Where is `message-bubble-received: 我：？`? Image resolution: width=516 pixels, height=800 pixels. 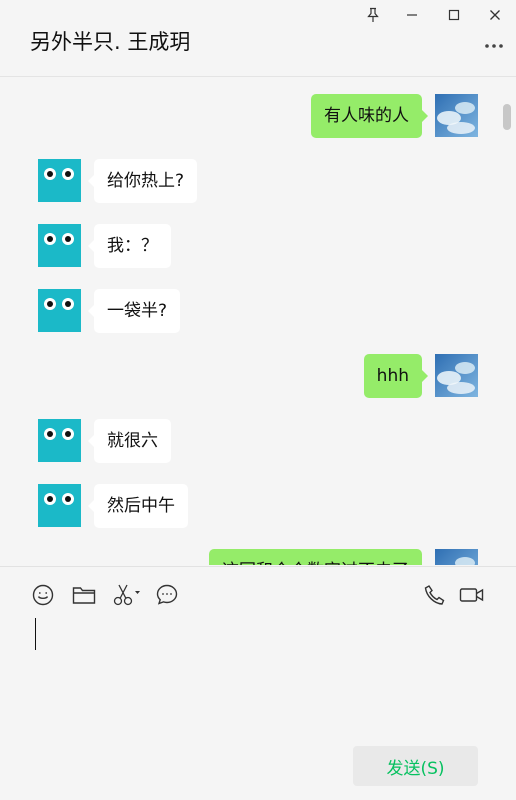
message-bubble-received: 我：？ is located at coordinates (129, 246).